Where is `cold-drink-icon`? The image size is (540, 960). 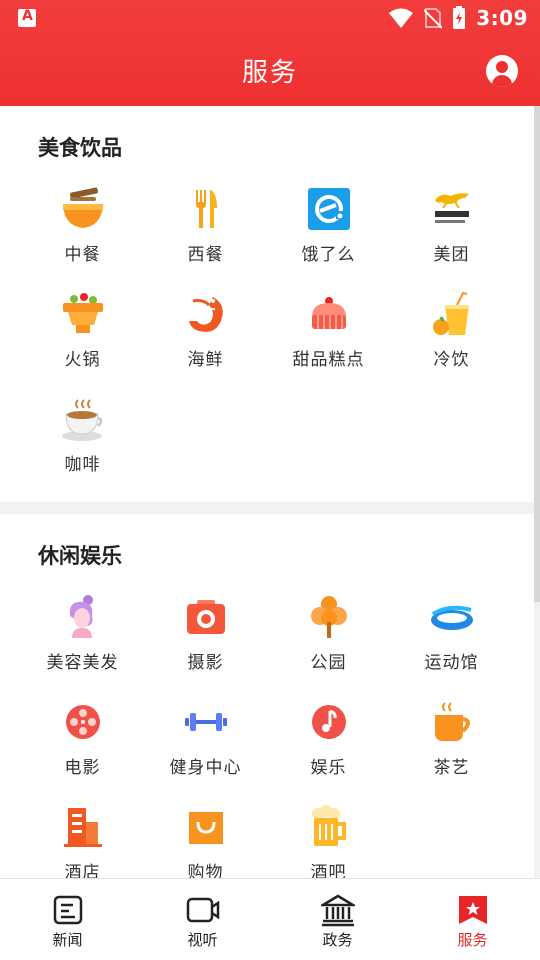 cold-drink-icon is located at coordinates (450, 313).